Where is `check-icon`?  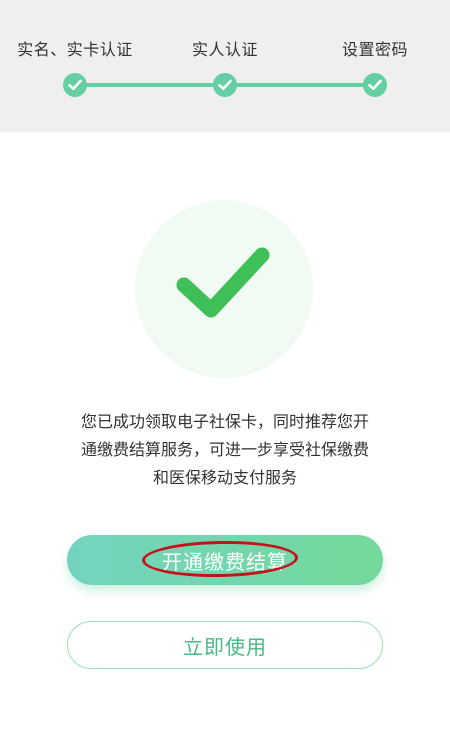 check-icon is located at coordinates (223, 282).